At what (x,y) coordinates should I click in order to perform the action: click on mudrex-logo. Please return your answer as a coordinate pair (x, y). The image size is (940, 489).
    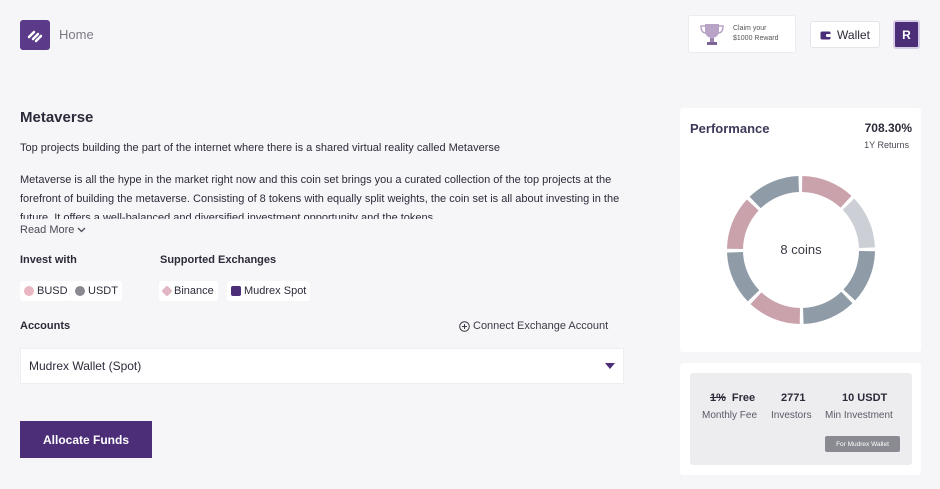
    Looking at the image, I should click on (35, 35).